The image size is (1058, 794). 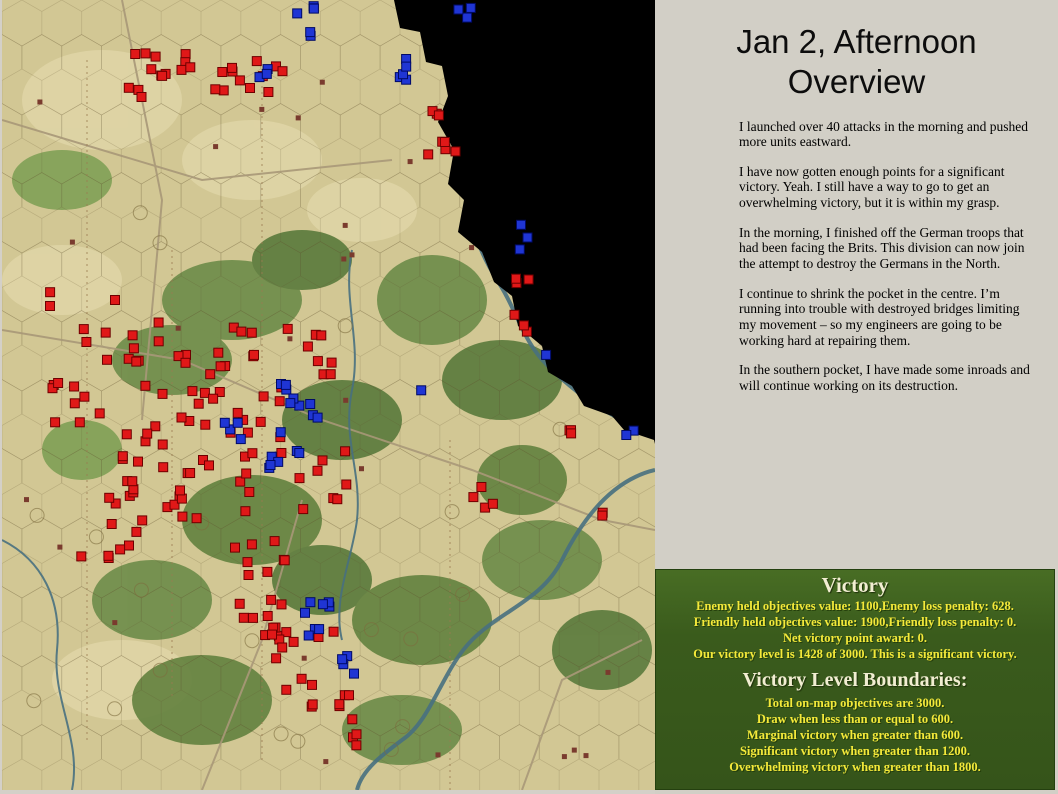 What do you see at coordinates (855, 719) in the screenshot?
I see `victory-boundary-line: Draw when less than or equal to 600.` at bounding box center [855, 719].